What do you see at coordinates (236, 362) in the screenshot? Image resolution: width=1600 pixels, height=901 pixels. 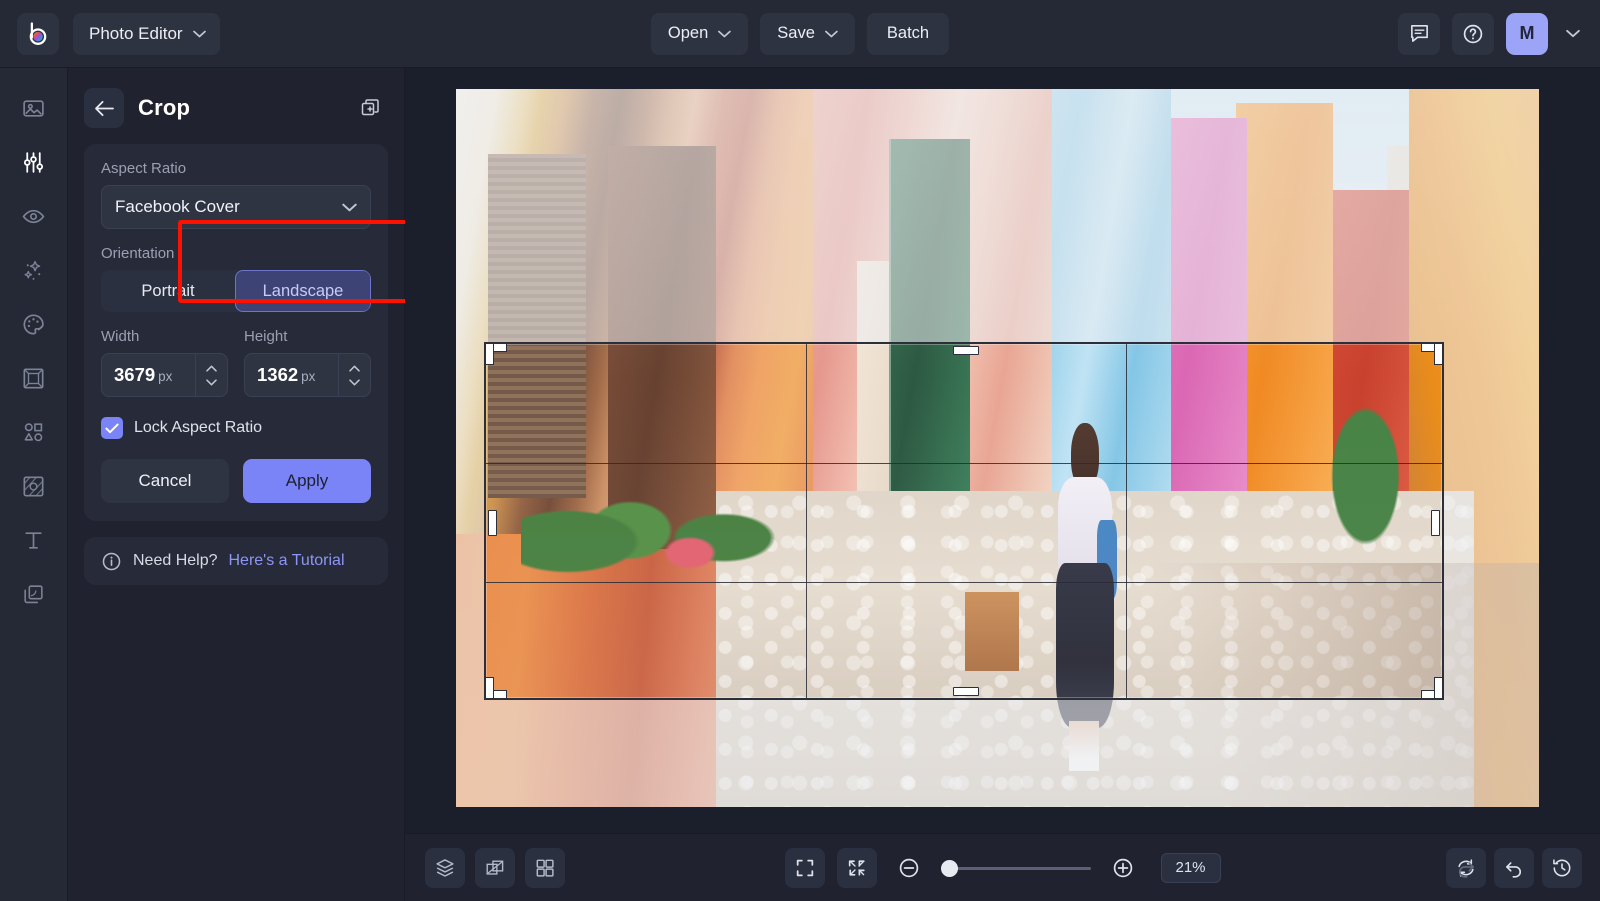 I see `dimension-row: Width 3679 px Height 1362 px` at bounding box center [236, 362].